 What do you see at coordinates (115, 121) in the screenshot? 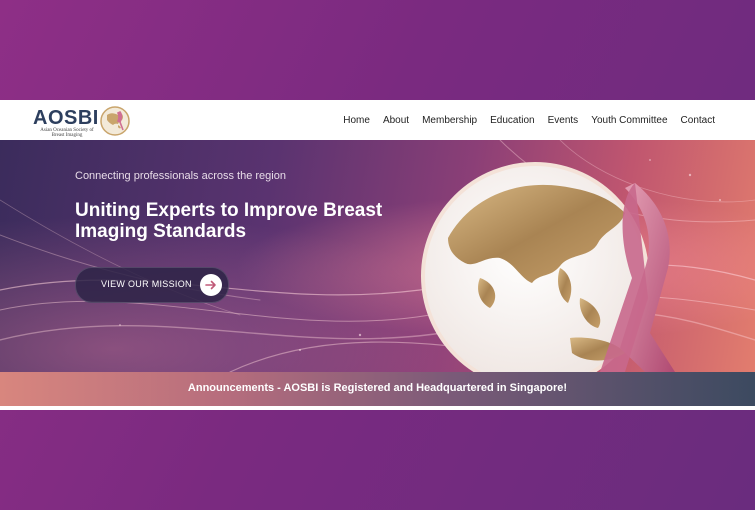
I see `logo-globe-icon` at bounding box center [115, 121].